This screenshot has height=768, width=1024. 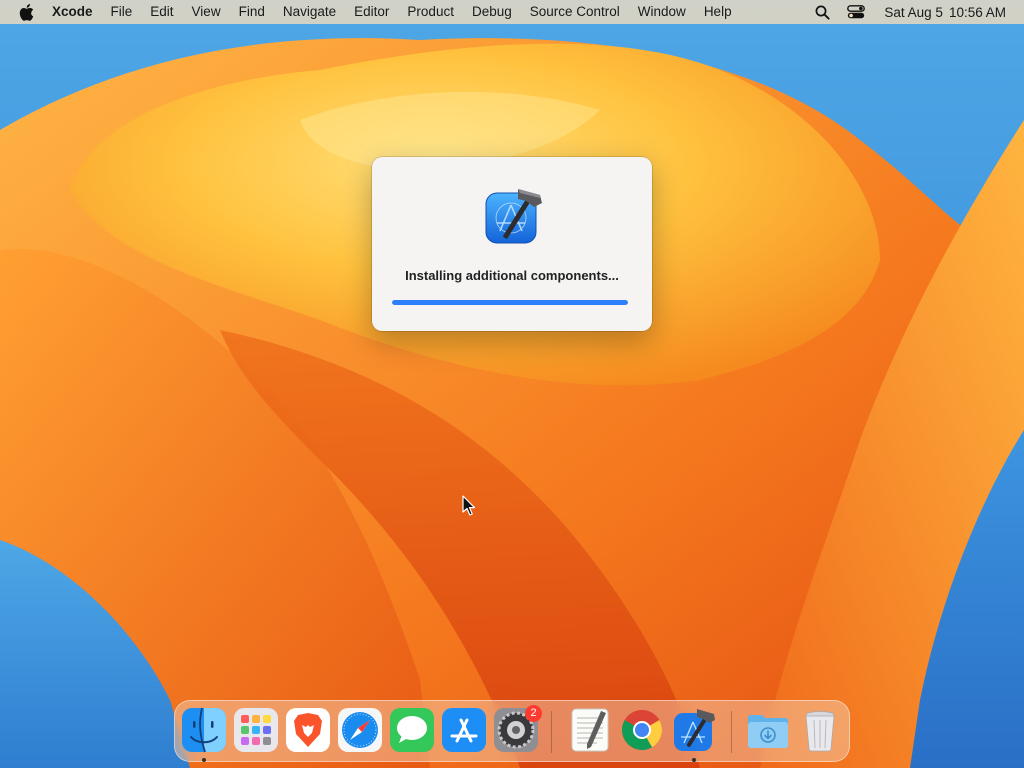 I want to click on dock-item-app-store, so click(x=464, y=730).